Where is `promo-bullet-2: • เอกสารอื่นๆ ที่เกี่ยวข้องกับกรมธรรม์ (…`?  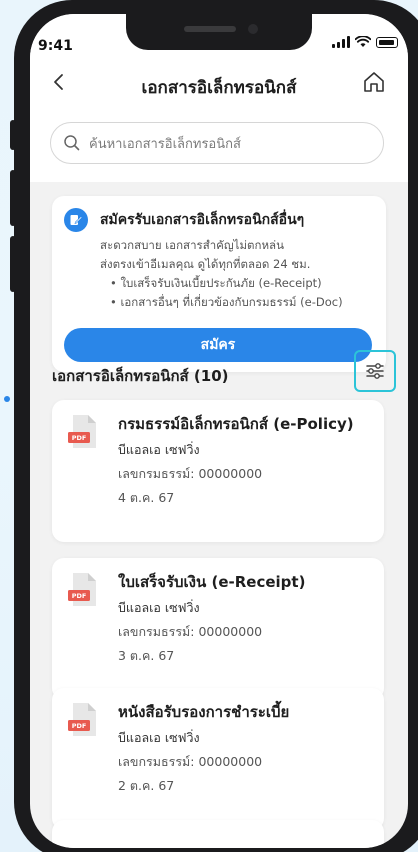
promo-bullet-2: • เอกสารอื่นๆ ที่เกี่ยวข้องกับกรมธรรม์ (… is located at coordinates (226, 302).